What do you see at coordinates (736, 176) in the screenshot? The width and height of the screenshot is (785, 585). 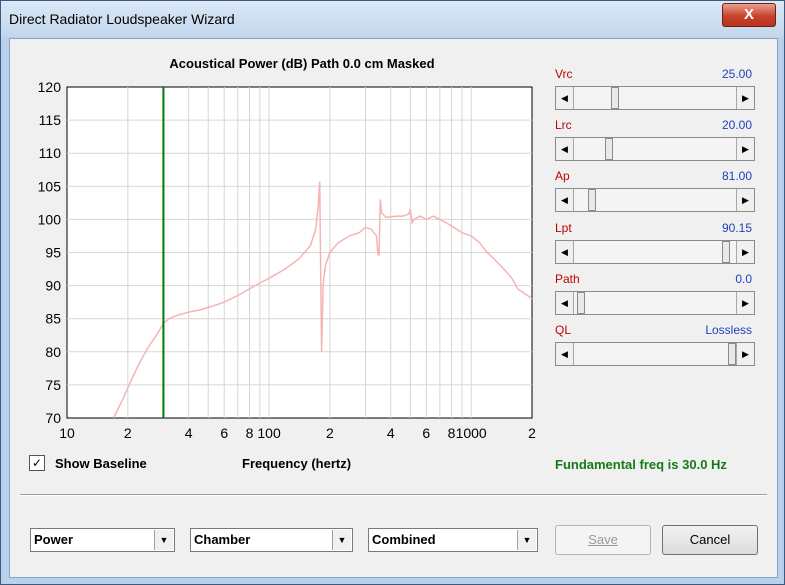 I see `slider-value-ap: 81.00` at bounding box center [736, 176].